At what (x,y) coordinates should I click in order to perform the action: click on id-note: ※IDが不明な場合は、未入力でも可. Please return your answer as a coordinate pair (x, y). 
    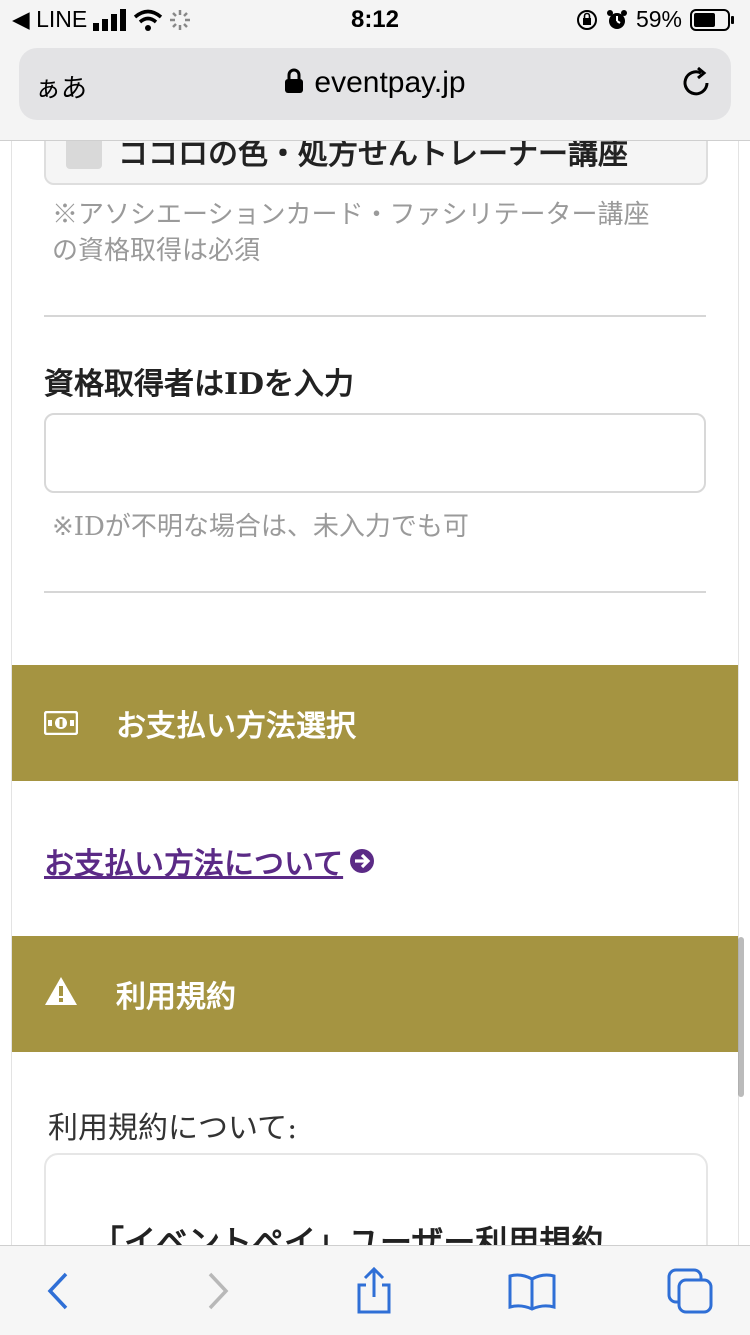
    Looking at the image, I should click on (260, 527).